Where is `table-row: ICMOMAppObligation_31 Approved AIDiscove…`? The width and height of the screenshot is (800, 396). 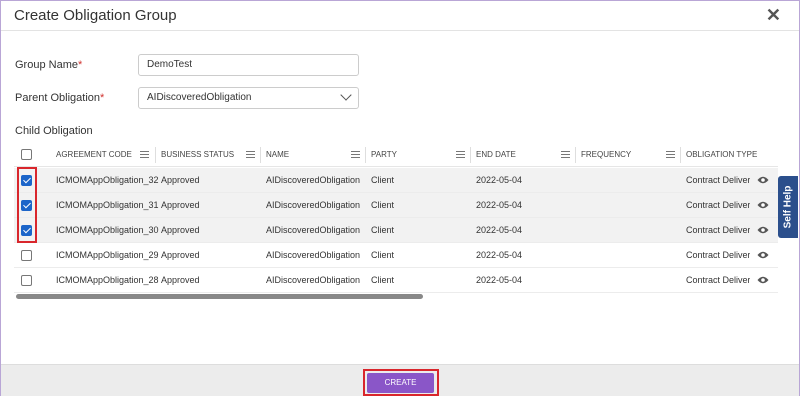
table-row: ICMOMAppObligation_31 Approved AIDiscove… is located at coordinates (396, 205).